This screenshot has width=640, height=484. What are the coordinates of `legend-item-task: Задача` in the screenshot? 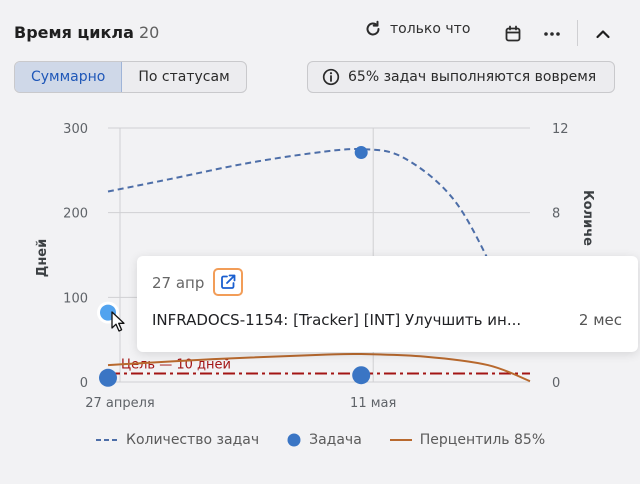 It's located at (324, 440).